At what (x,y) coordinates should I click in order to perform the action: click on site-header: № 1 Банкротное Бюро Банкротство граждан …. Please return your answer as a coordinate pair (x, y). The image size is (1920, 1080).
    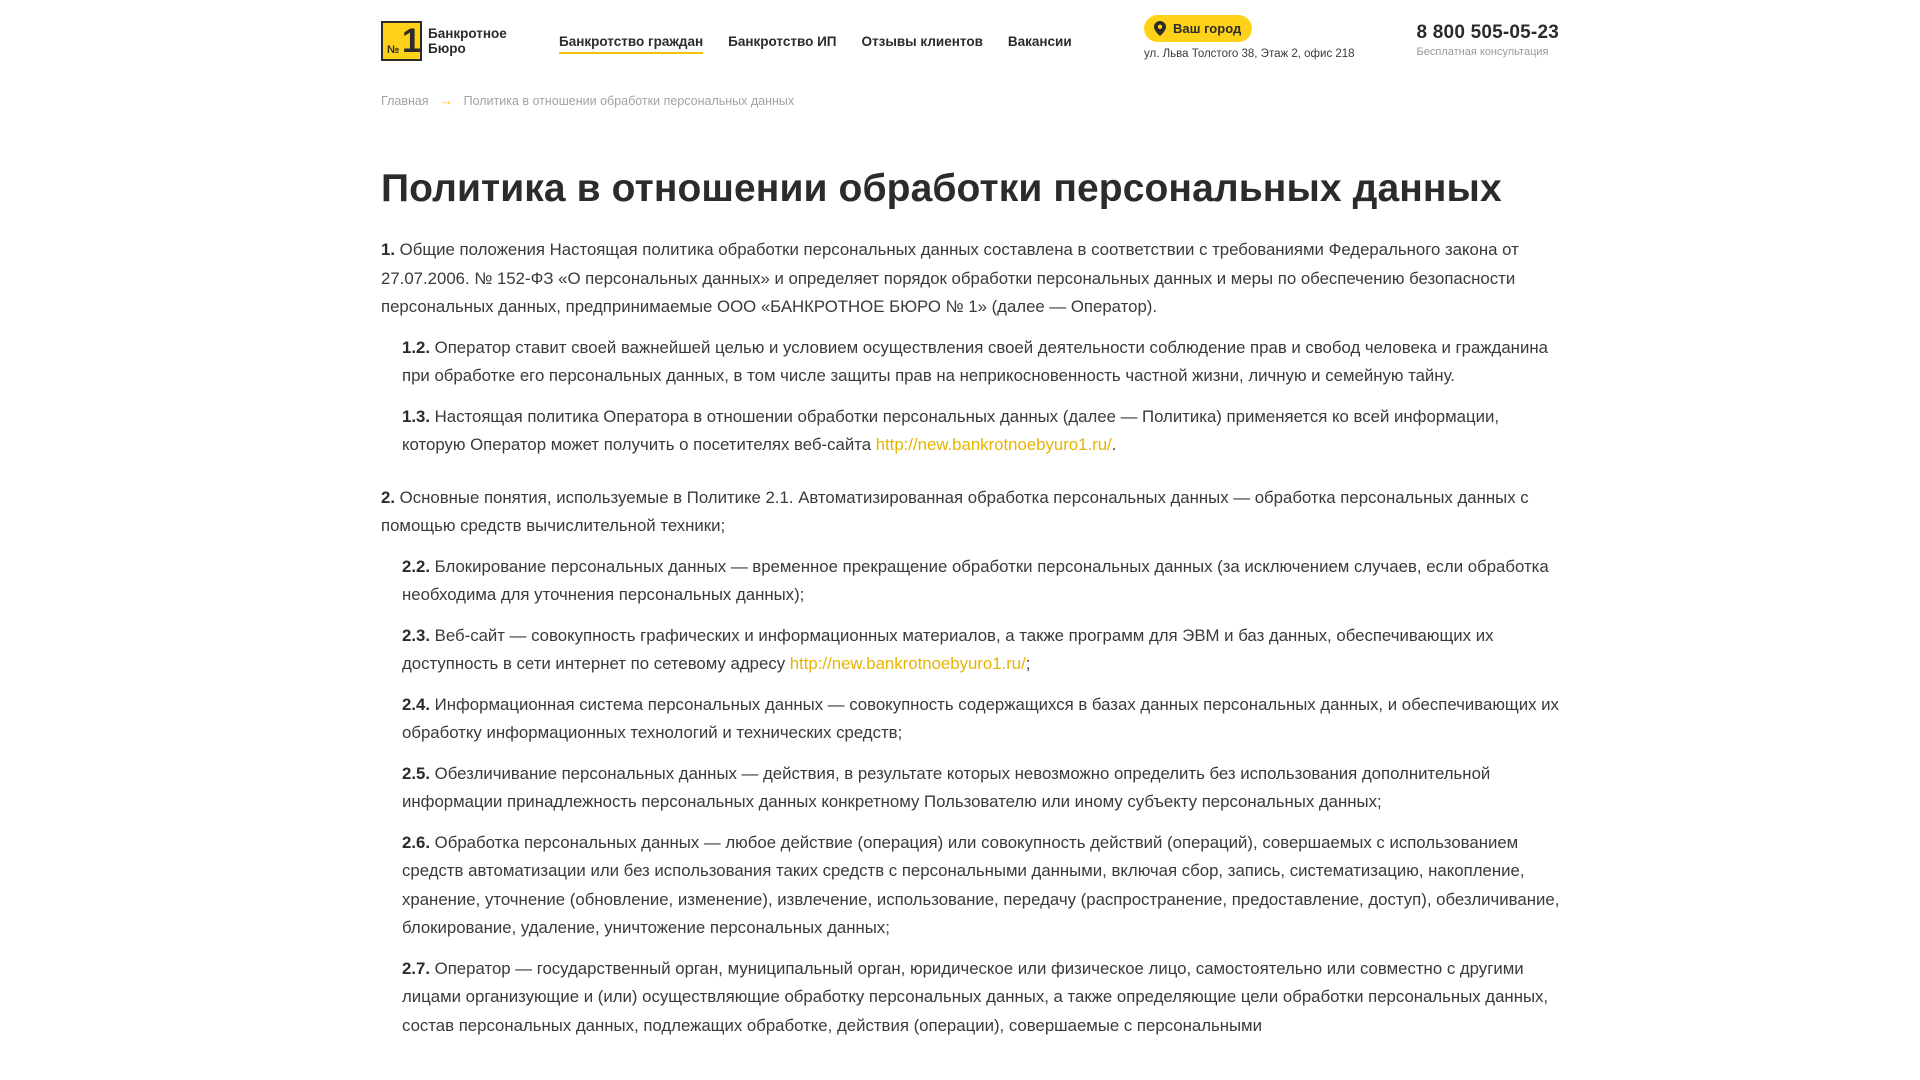
    Looking at the image, I should click on (970, 45).